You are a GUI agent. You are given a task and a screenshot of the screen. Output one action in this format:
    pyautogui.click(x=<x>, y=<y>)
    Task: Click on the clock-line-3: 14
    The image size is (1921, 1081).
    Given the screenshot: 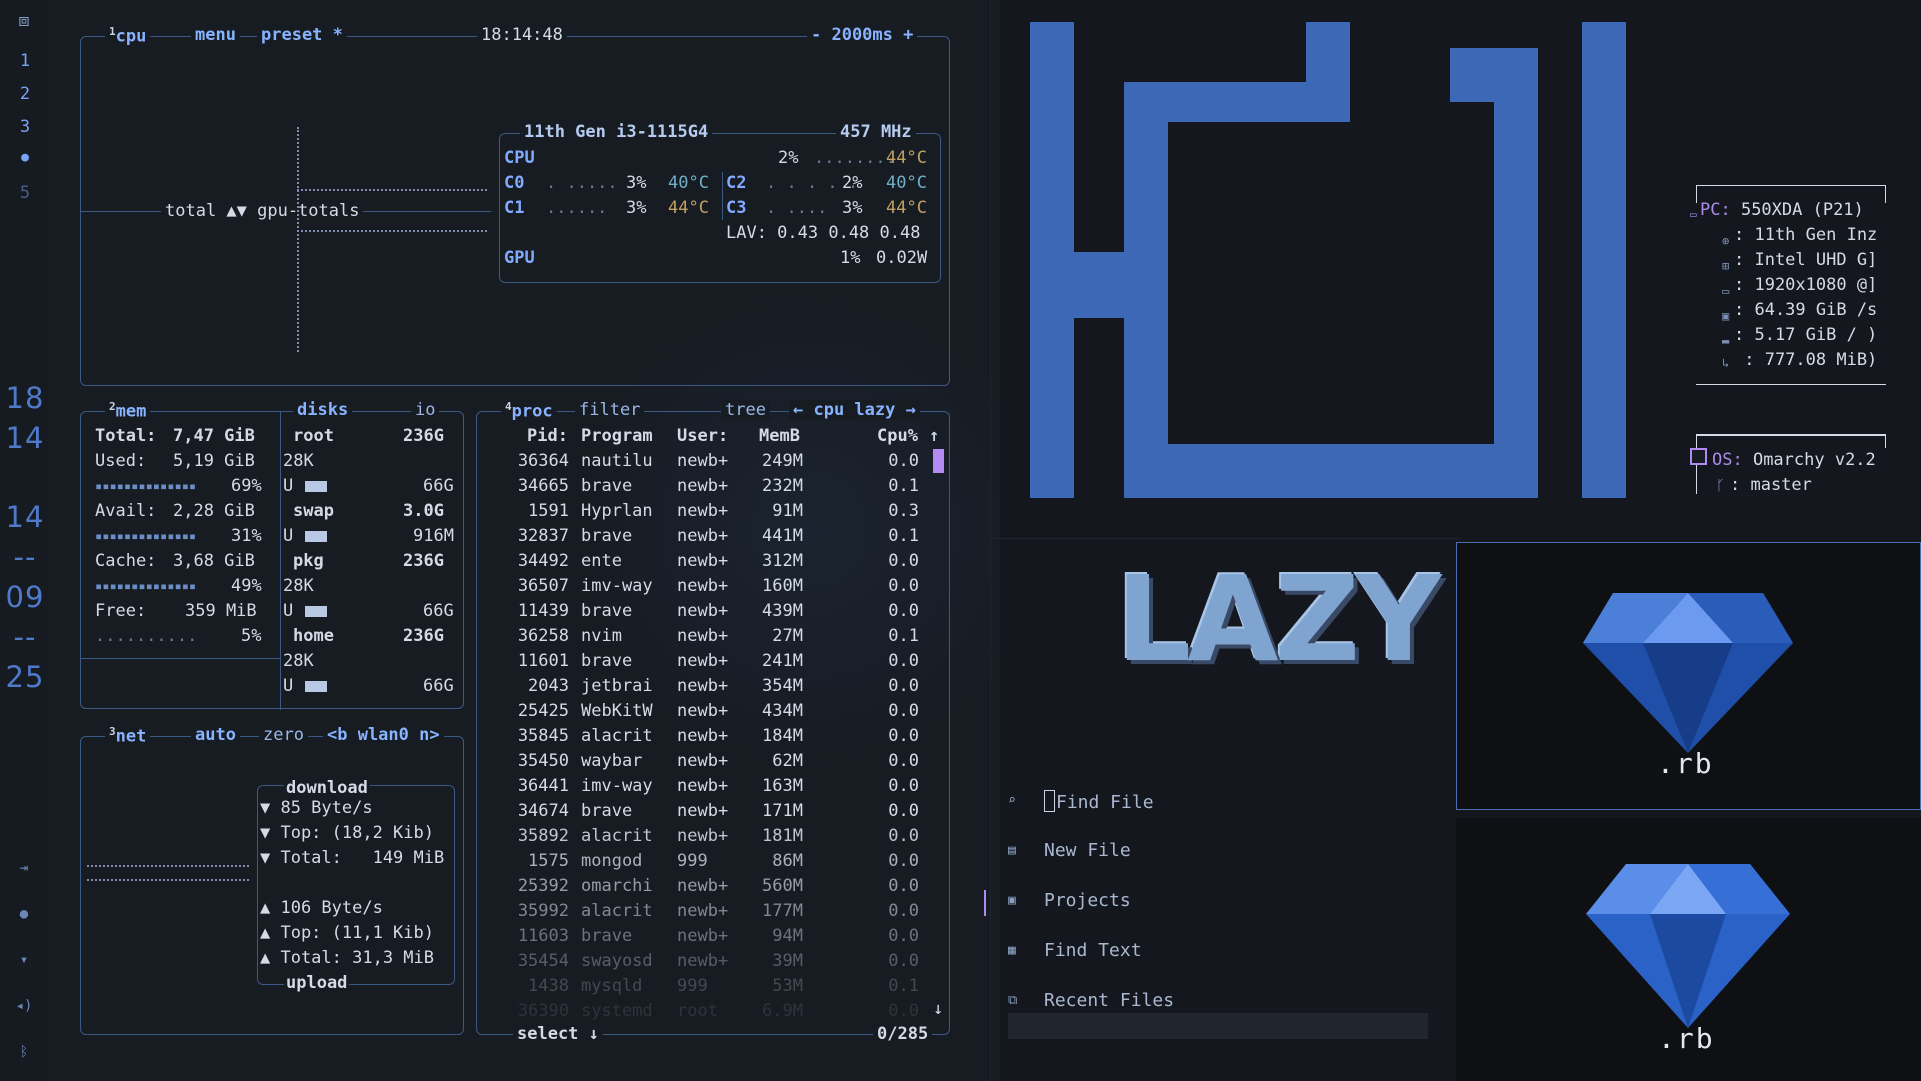 What is the action you would take?
    pyautogui.click(x=25, y=517)
    